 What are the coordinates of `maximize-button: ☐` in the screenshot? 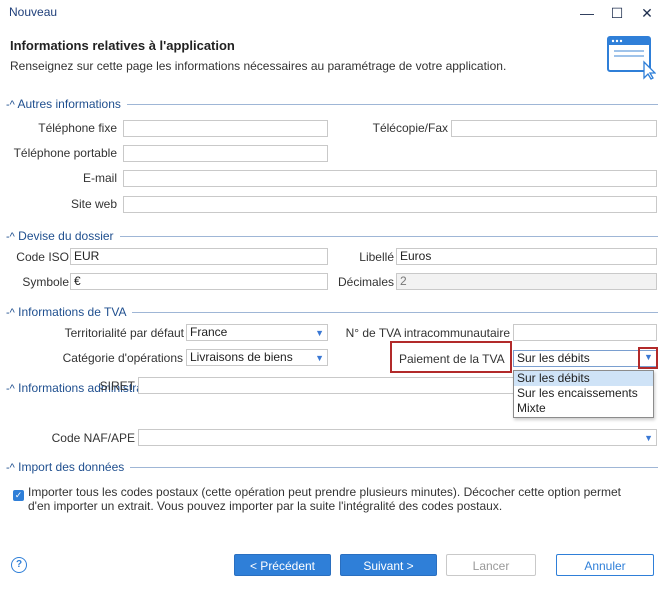 It's located at (617, 13).